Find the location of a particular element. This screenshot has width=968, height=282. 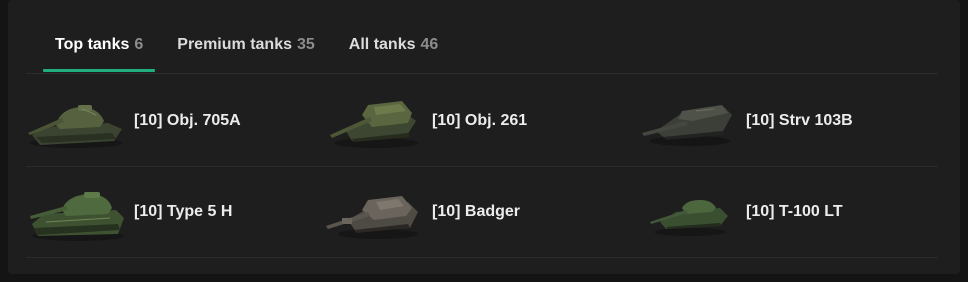

tank-name: [10] Strv 103B is located at coordinates (799, 120).